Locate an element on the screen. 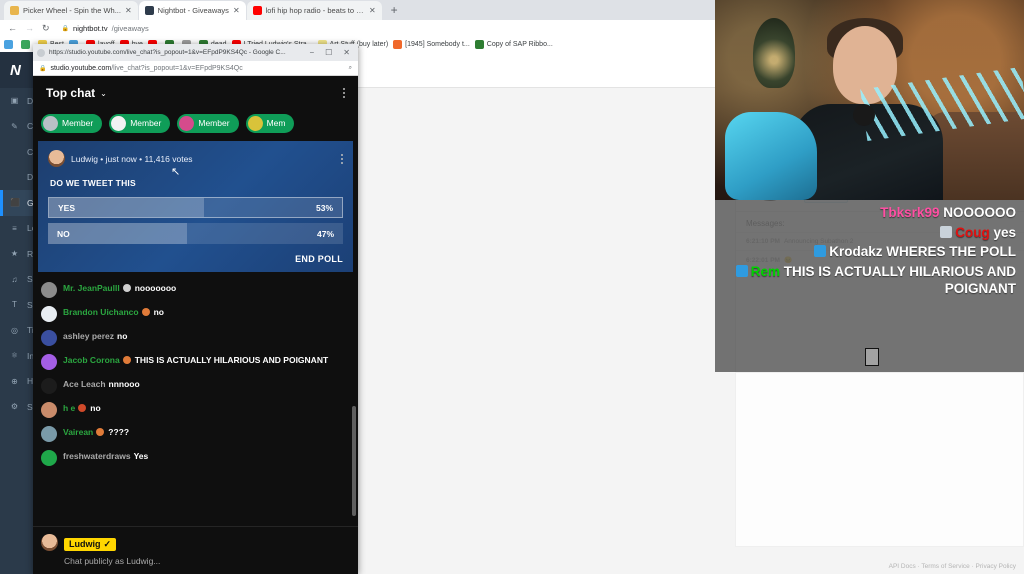 The image size is (1024, 574). maximize-icon: ☐ is located at coordinates (328, 52).